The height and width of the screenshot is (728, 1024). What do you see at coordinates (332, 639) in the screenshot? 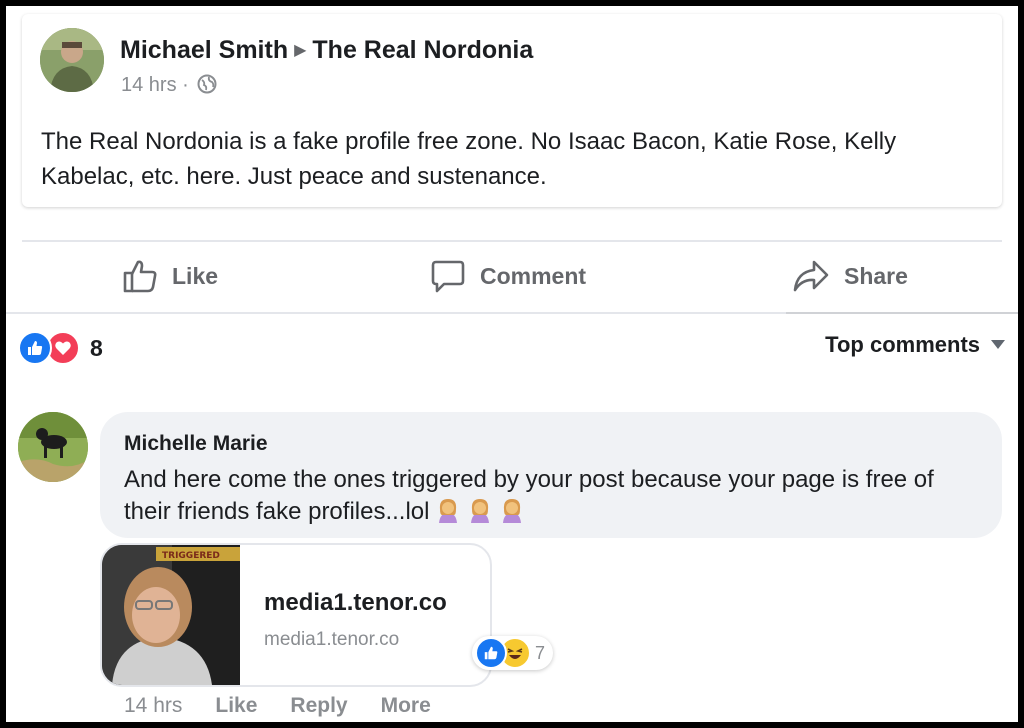
I see `link-url: media1.tenor.co` at bounding box center [332, 639].